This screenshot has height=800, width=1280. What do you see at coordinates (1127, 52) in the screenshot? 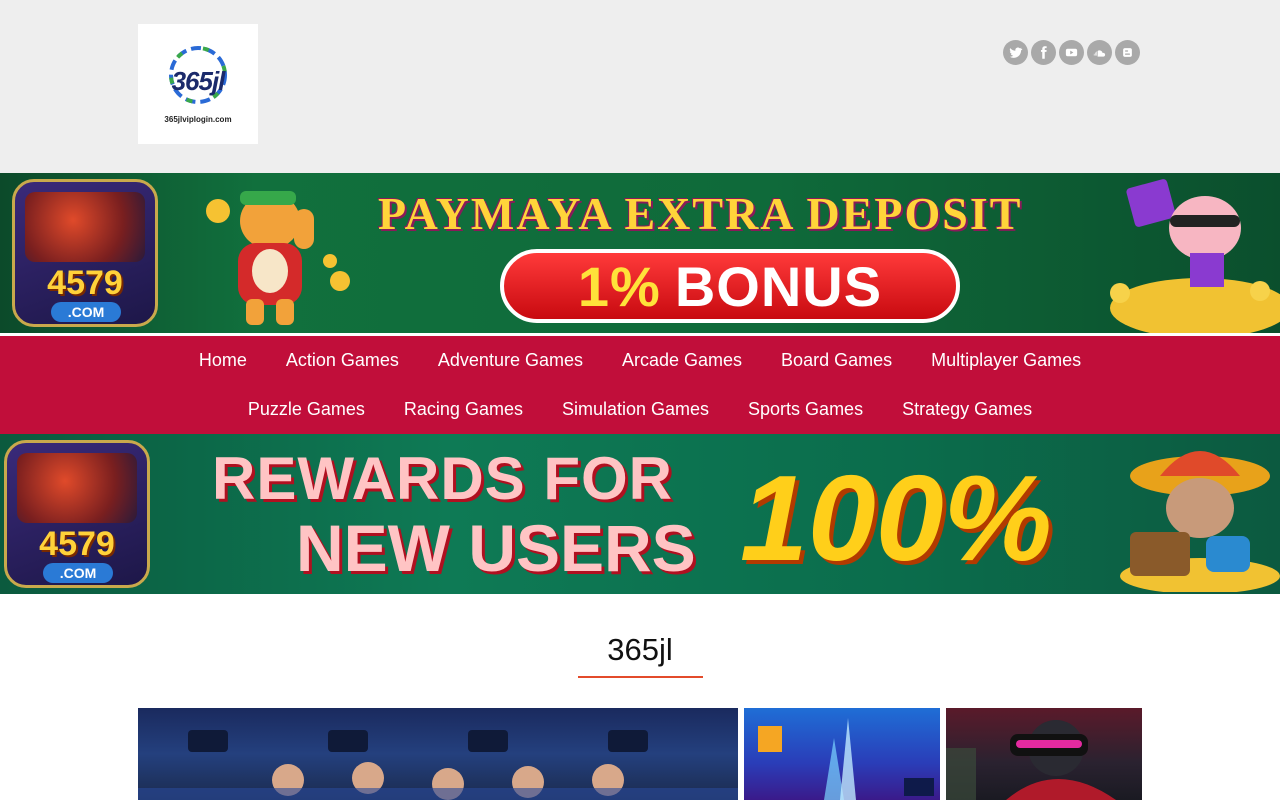
I see `blogger-icon` at bounding box center [1127, 52].